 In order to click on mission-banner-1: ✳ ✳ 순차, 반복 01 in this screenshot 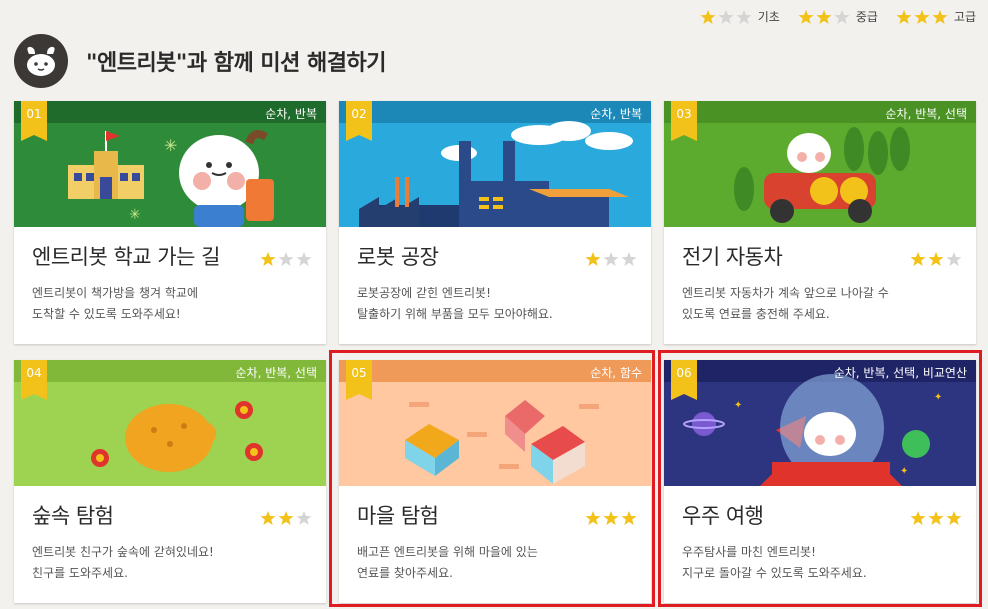, I will do `click(170, 164)`.